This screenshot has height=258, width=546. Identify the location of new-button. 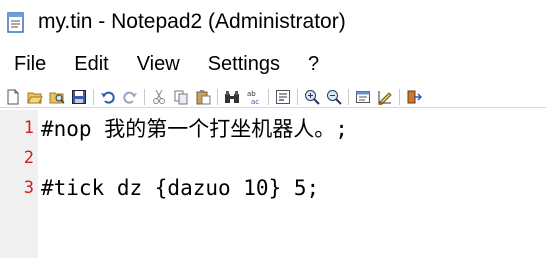
(13, 97).